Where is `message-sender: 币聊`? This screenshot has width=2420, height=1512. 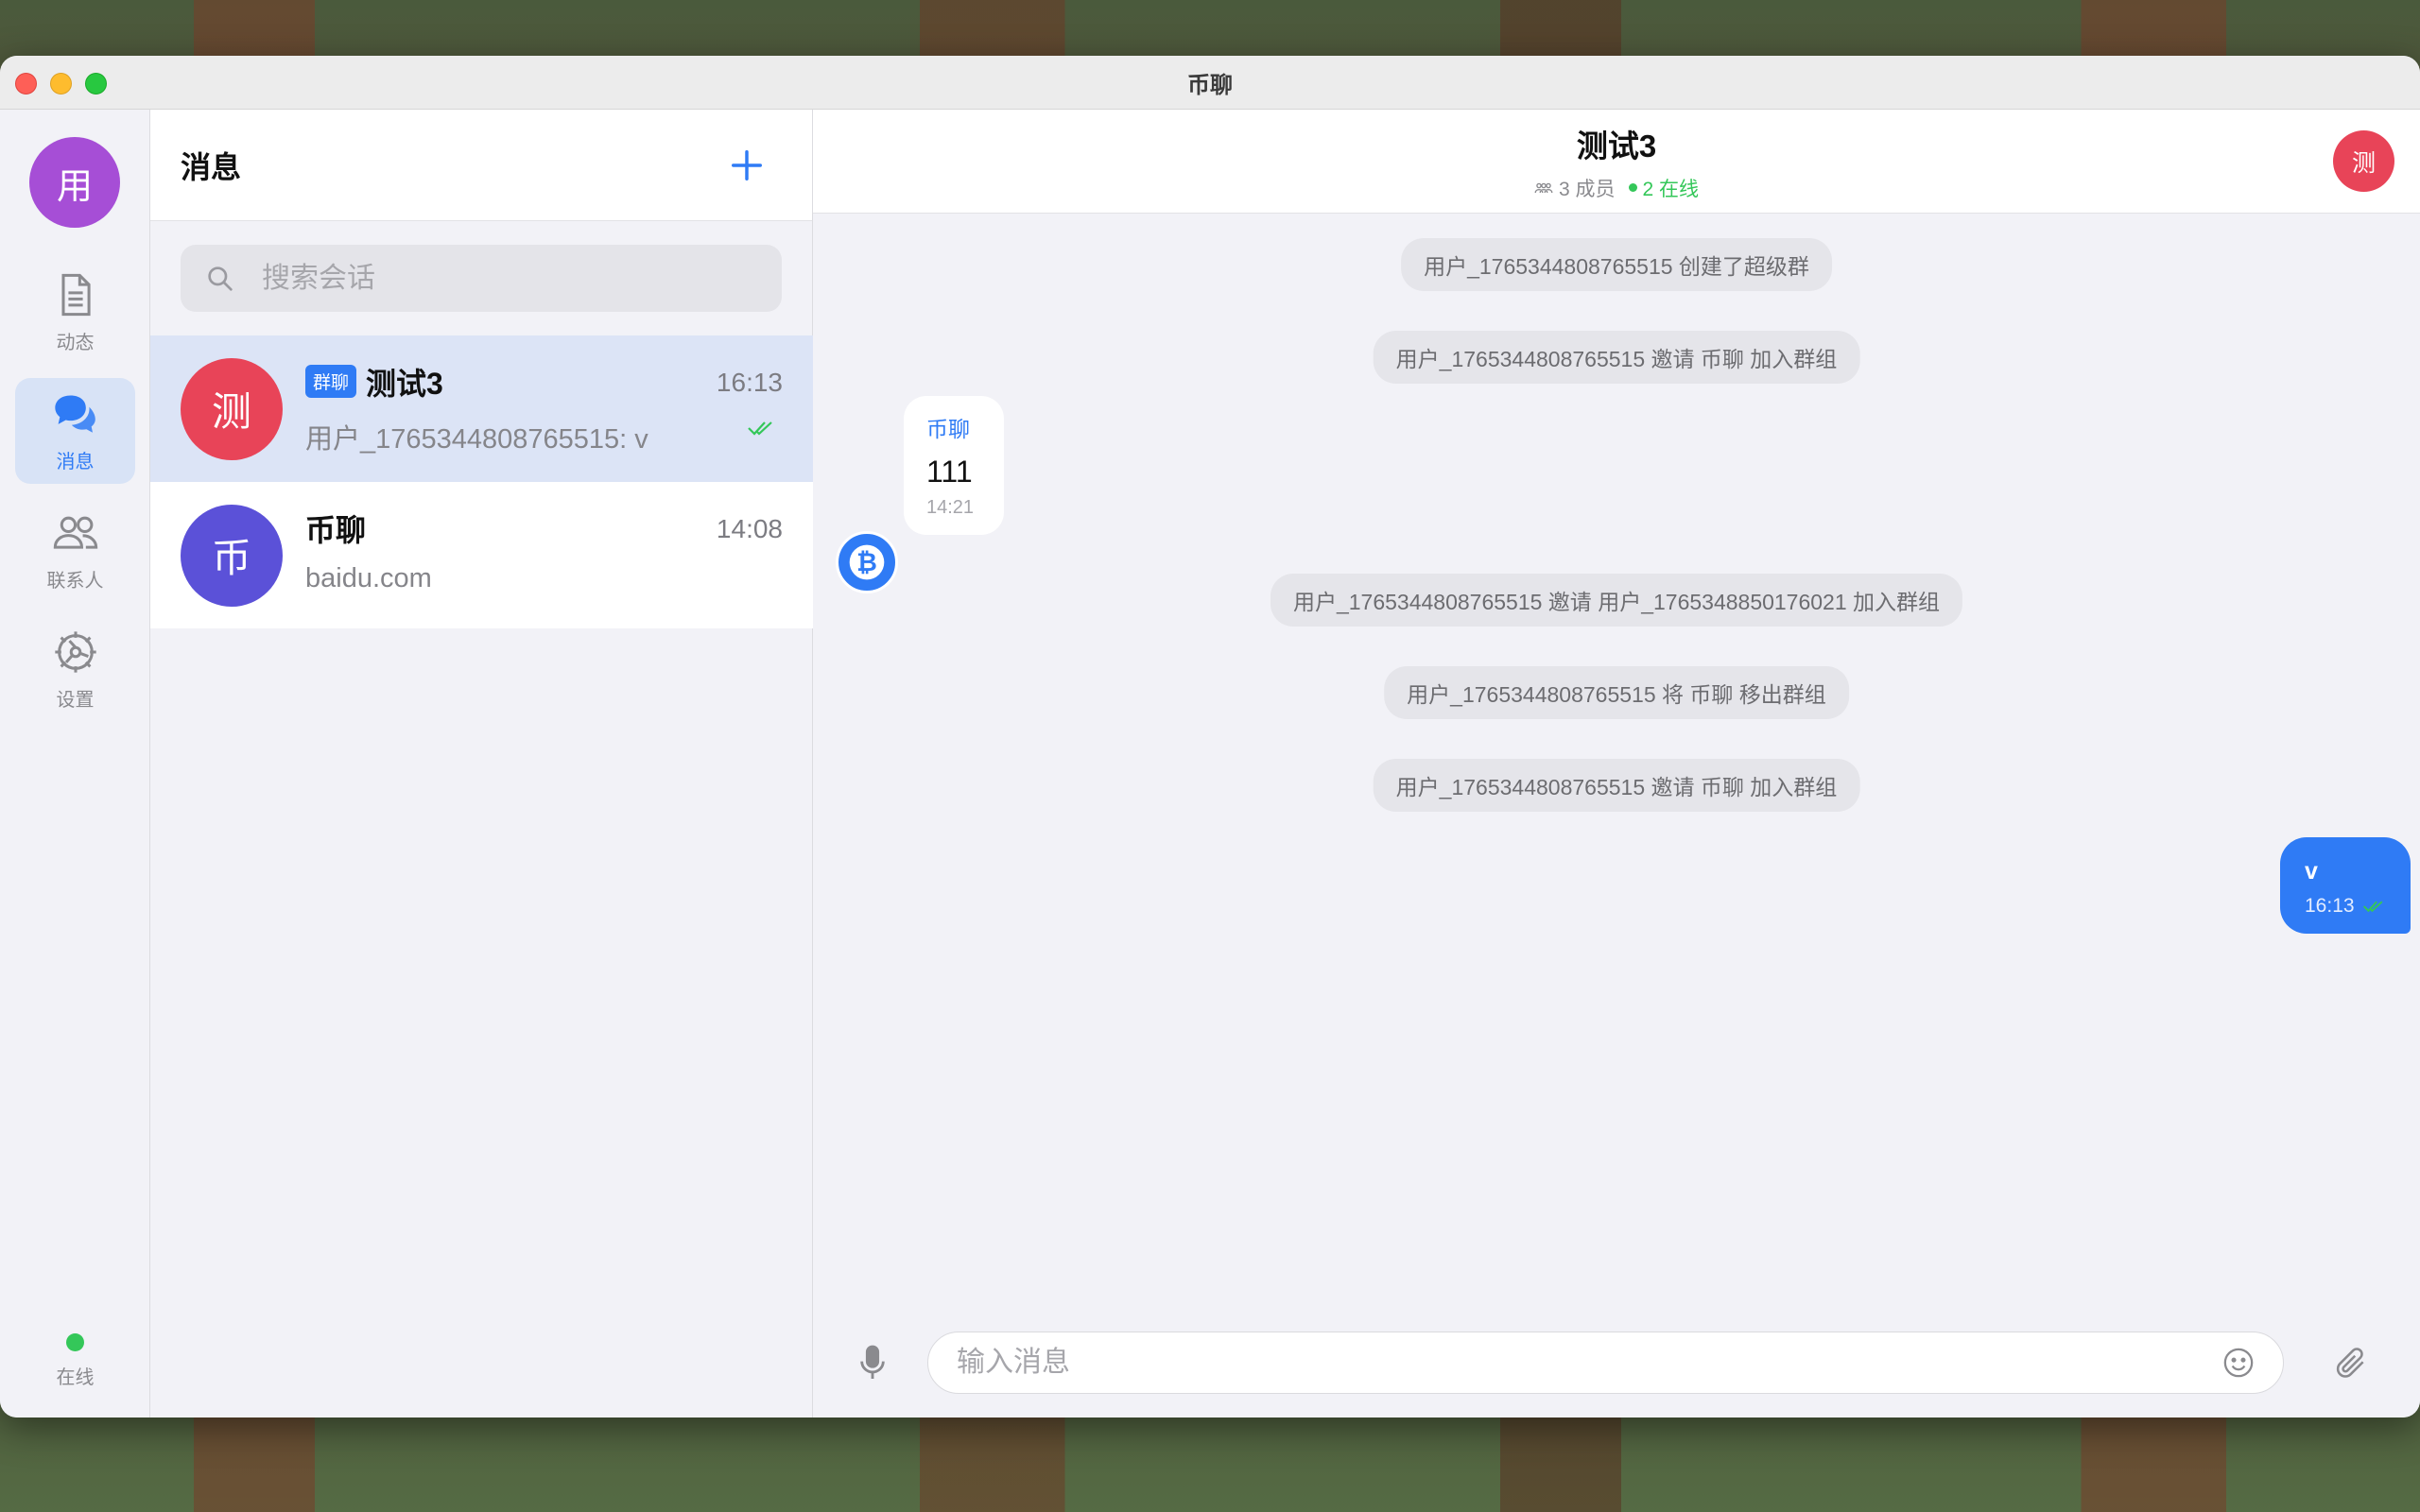 message-sender: 币聊 is located at coordinates (948, 429).